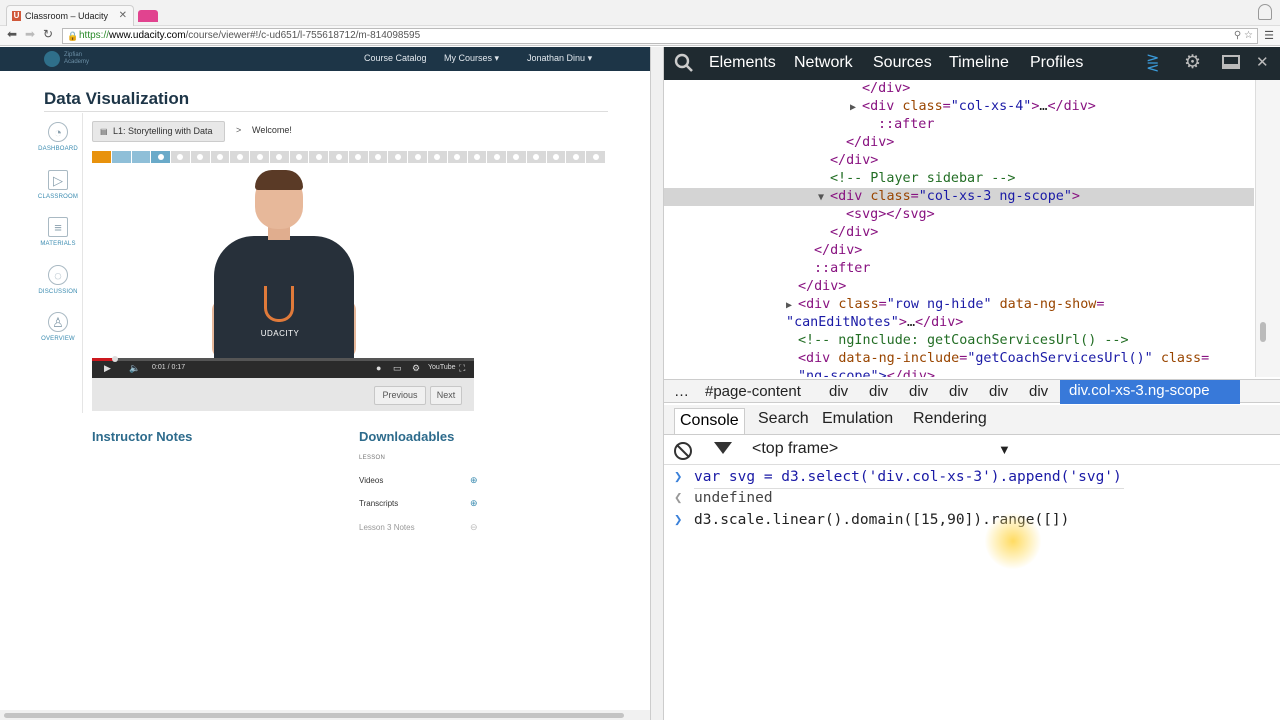 This screenshot has height=720, width=1280. I want to click on browser-menu-icon: ☰, so click(1269, 35).